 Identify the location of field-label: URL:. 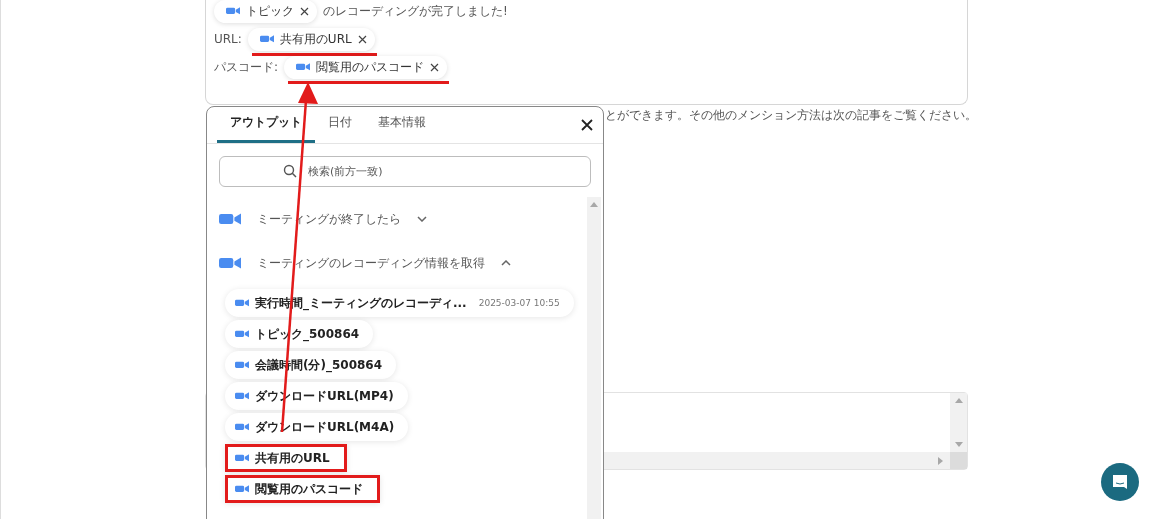
(228, 39).